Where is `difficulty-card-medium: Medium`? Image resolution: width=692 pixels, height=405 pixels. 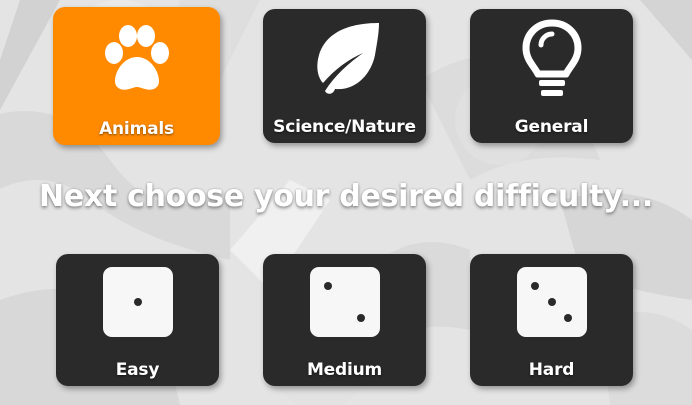 difficulty-card-medium: Medium is located at coordinates (344, 320).